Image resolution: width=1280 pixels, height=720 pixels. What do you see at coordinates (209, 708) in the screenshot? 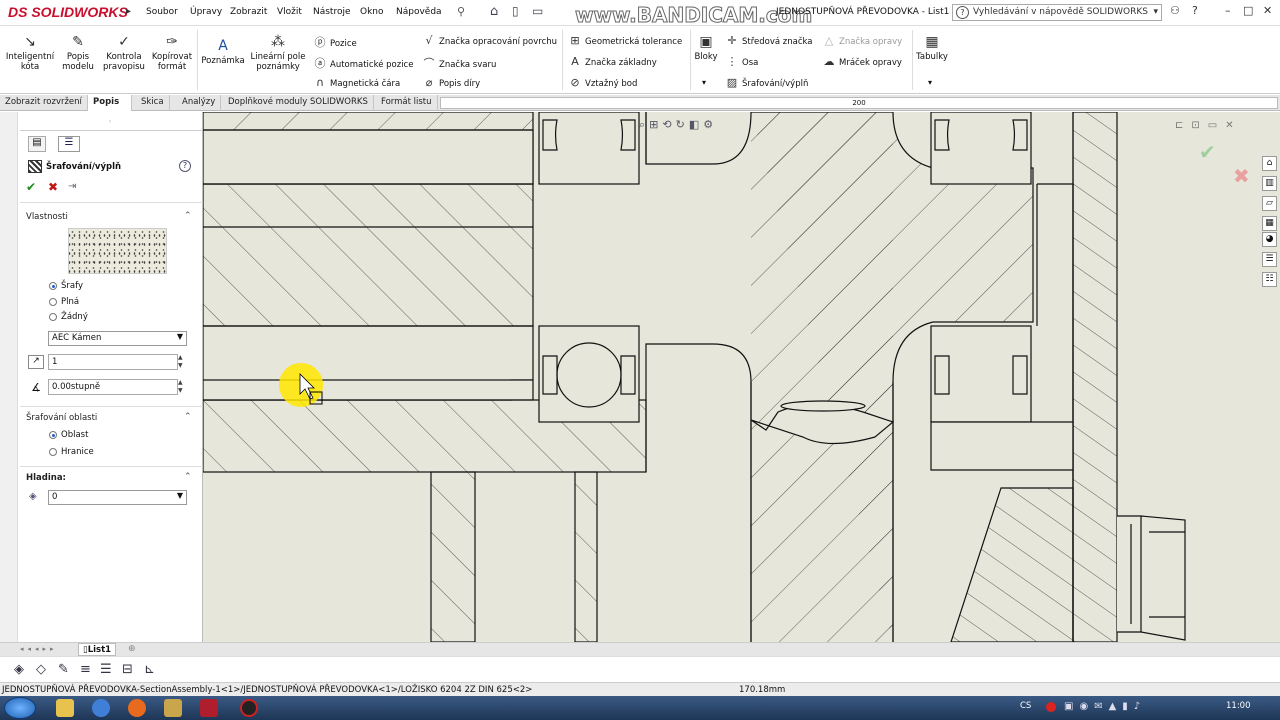
I see `solidworks-task-icon` at bounding box center [209, 708].